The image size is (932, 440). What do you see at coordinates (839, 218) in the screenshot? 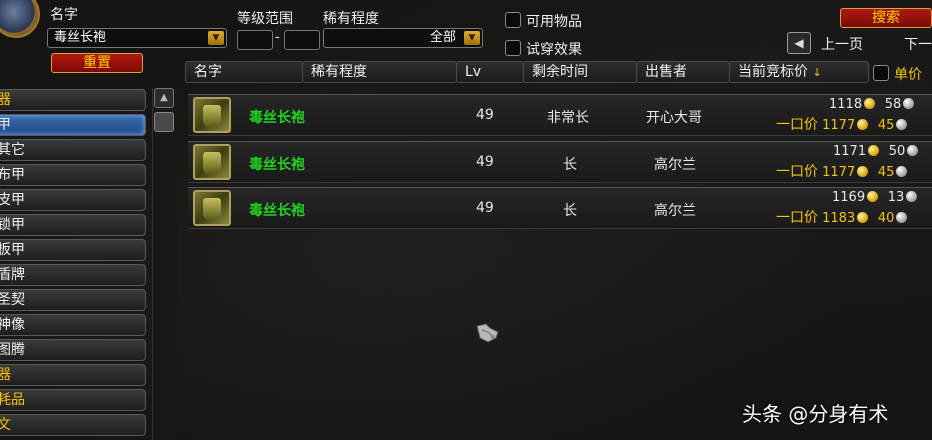
I see `buyout-gold: 1183` at bounding box center [839, 218].